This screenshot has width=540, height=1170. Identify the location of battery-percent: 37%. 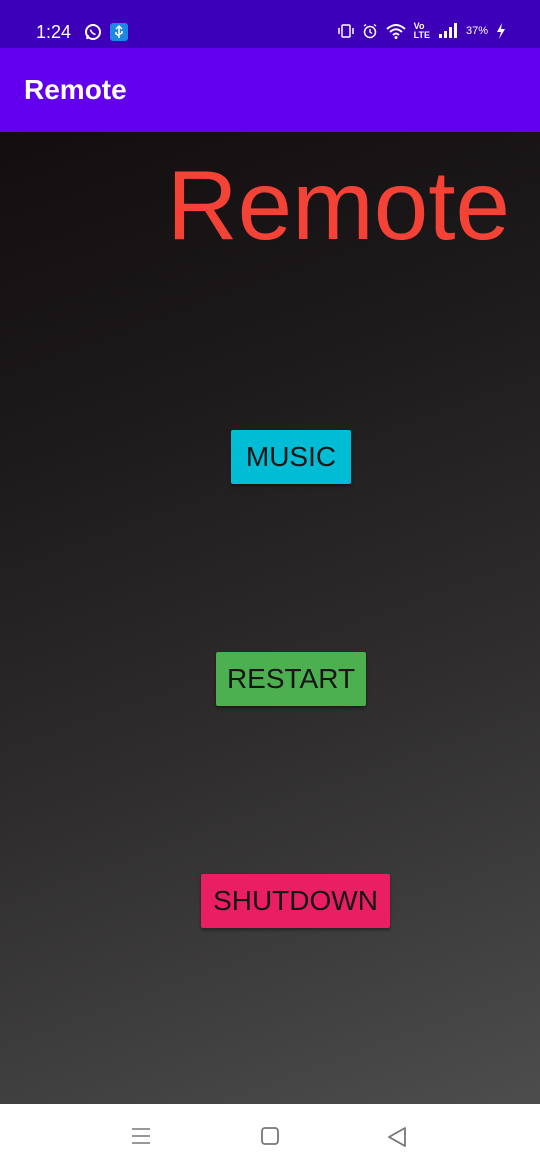
(476, 31).